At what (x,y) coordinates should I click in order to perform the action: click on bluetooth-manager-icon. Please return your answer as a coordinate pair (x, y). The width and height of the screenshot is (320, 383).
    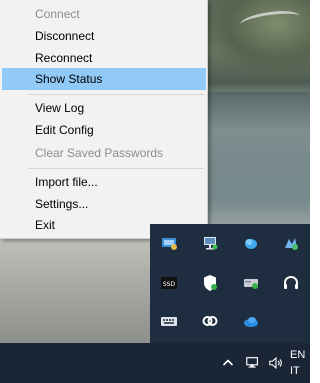
    Looking at the image, I should click on (291, 243).